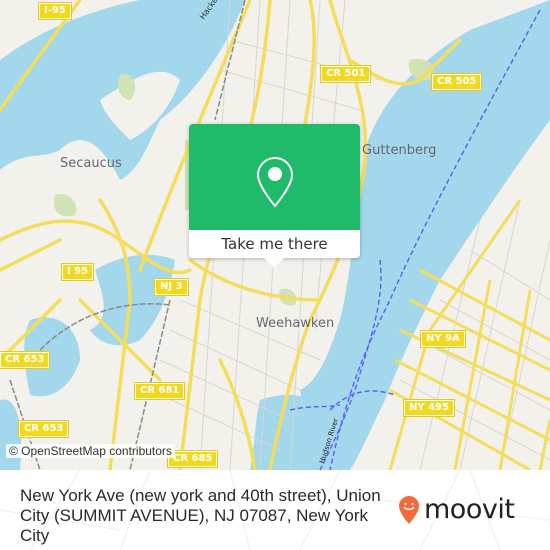  I want to click on moovit-logo: moovit, so click(456, 509).